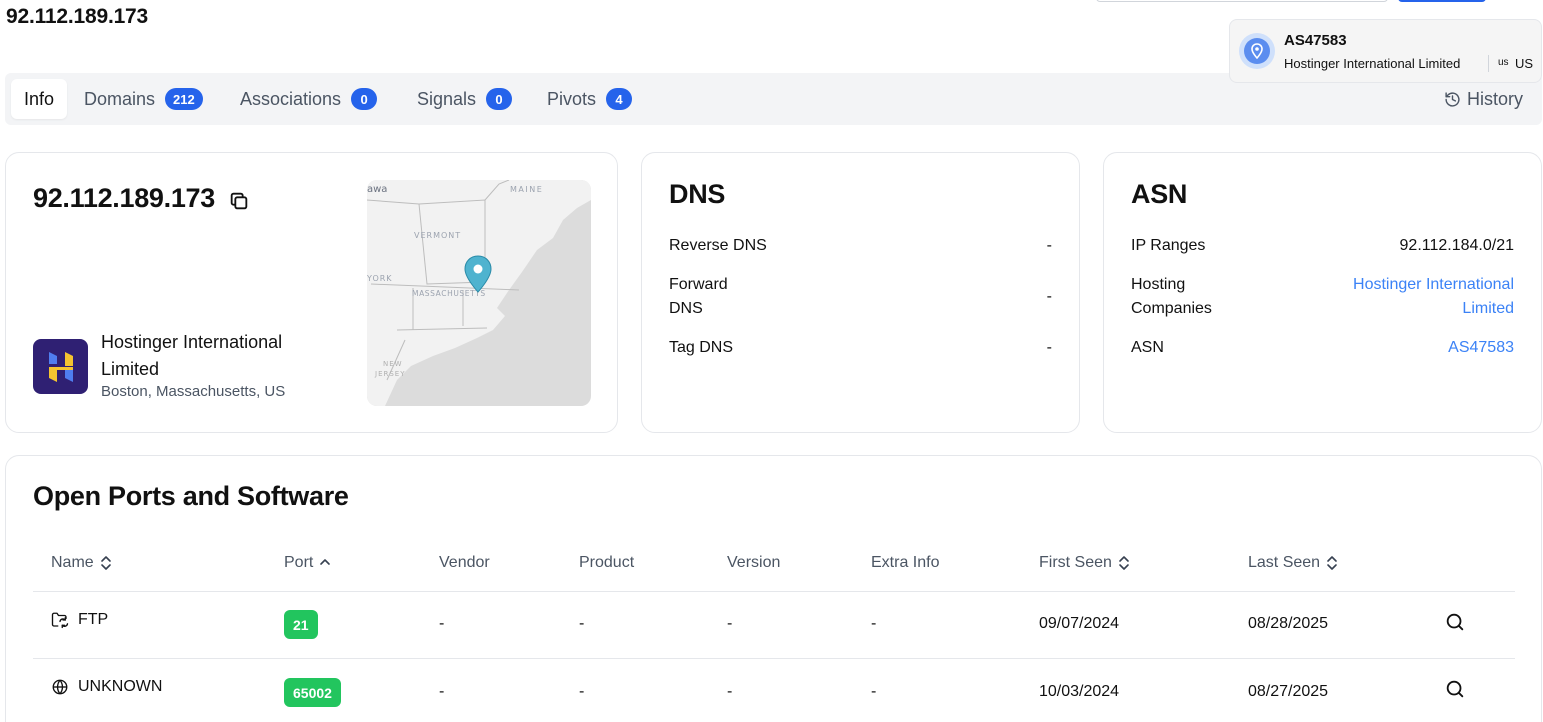  What do you see at coordinates (697, 194) in the screenshot?
I see `dns-heading: DNS` at bounding box center [697, 194].